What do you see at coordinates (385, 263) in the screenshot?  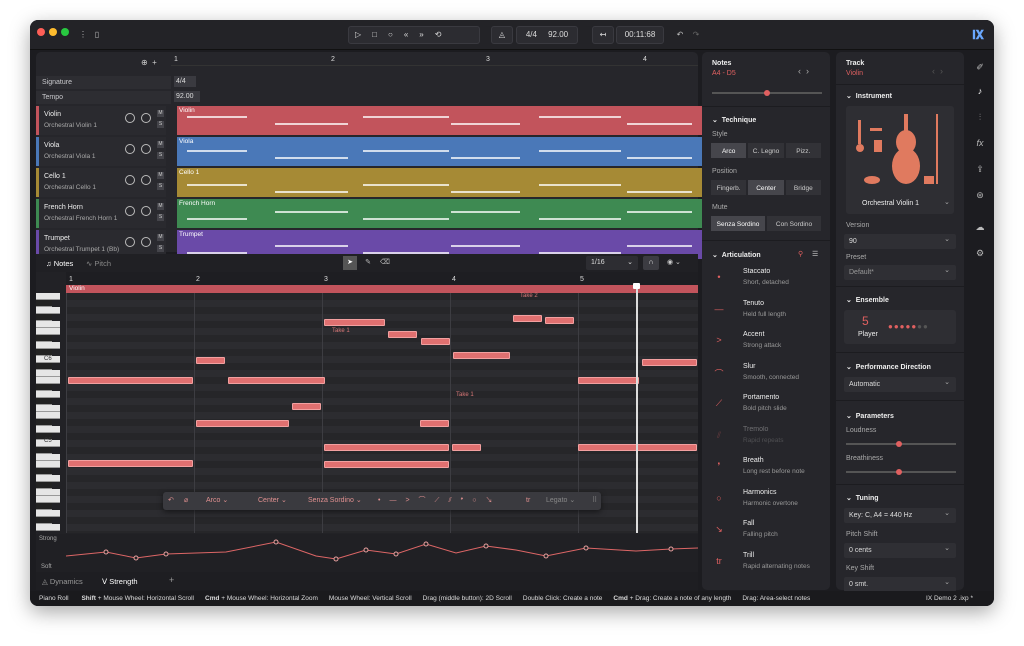 I see `eraser-tool-icon: ⌫` at bounding box center [385, 263].